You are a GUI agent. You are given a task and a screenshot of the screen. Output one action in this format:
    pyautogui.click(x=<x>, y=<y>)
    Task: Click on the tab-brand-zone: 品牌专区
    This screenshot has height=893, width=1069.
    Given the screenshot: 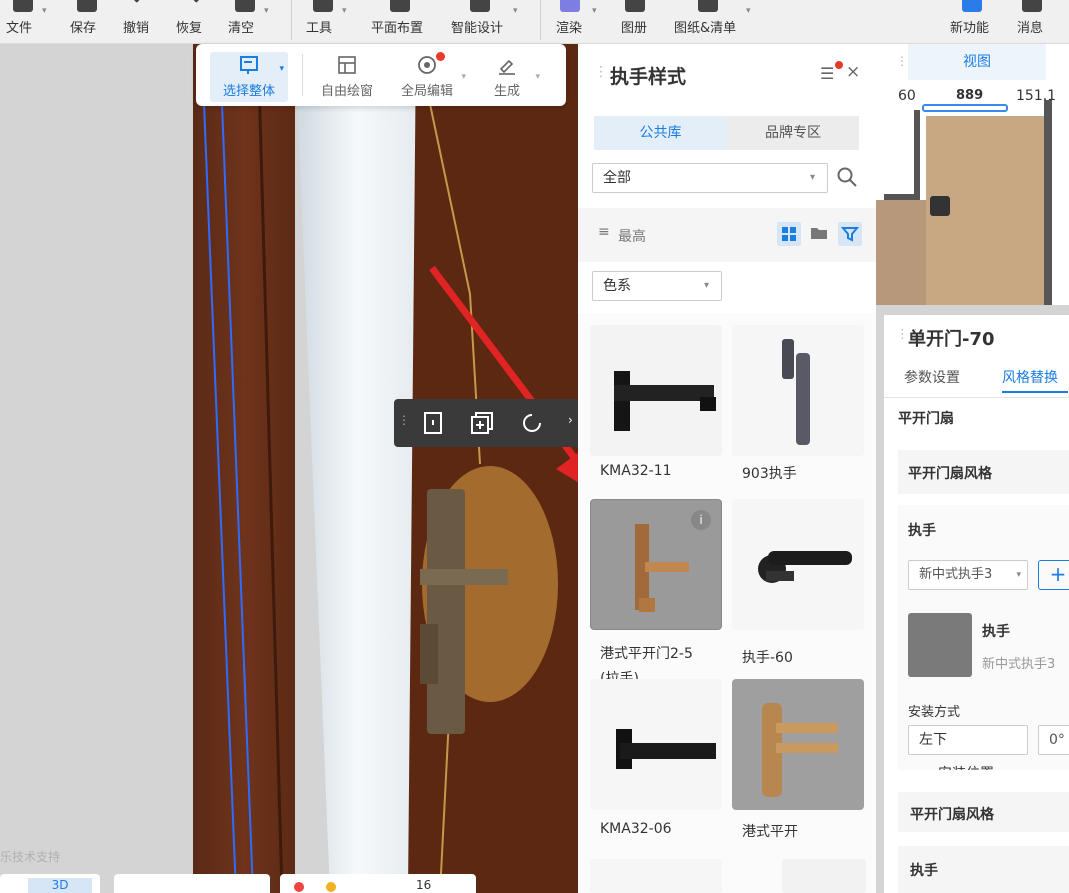 What is the action you would take?
    pyautogui.click(x=793, y=133)
    